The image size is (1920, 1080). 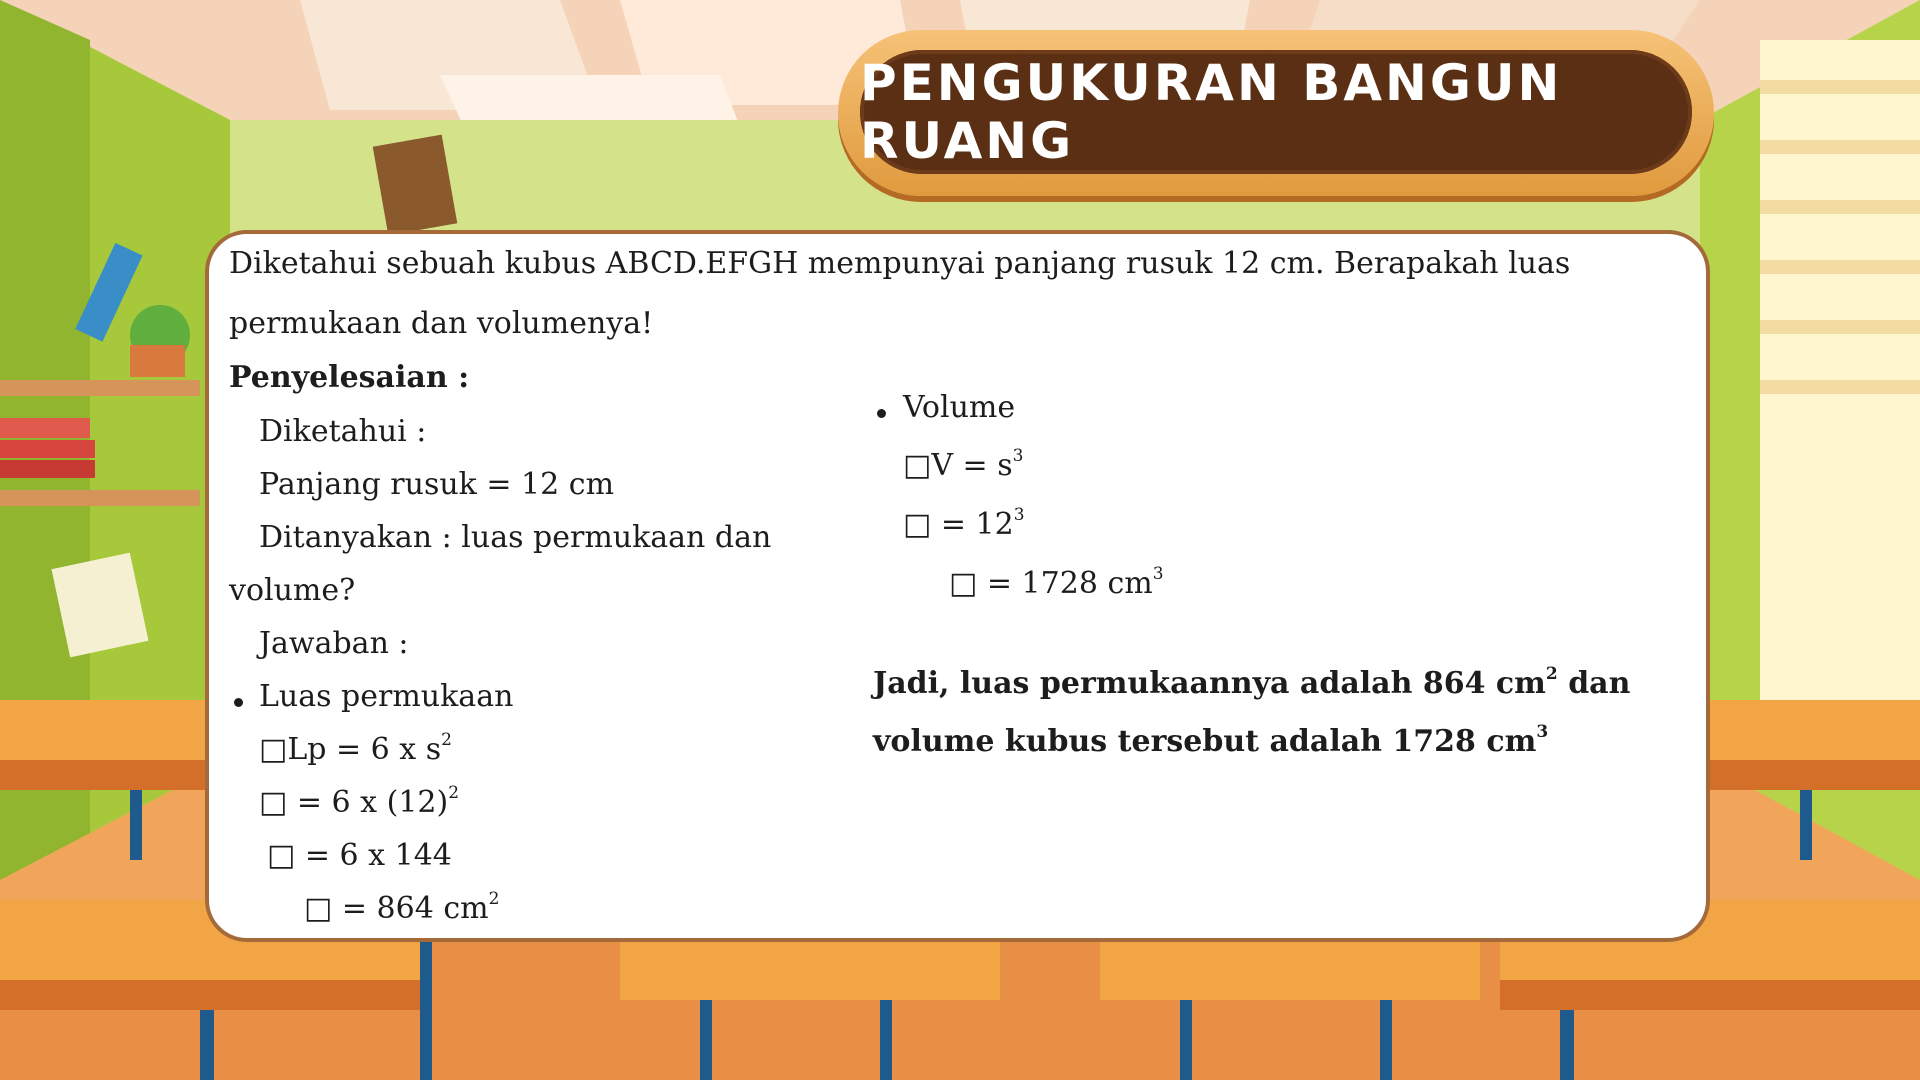 What do you see at coordinates (359, 855) in the screenshot?
I see `surface-step-3: □ = 6 x 144` at bounding box center [359, 855].